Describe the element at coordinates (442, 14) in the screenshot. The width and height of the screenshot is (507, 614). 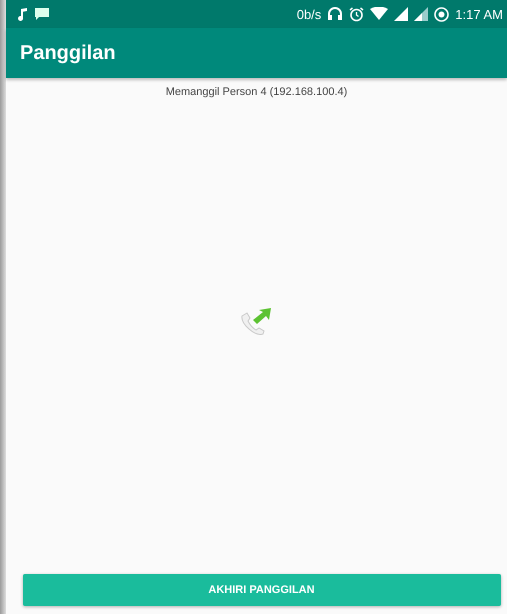
I see `battery-icon` at that location.